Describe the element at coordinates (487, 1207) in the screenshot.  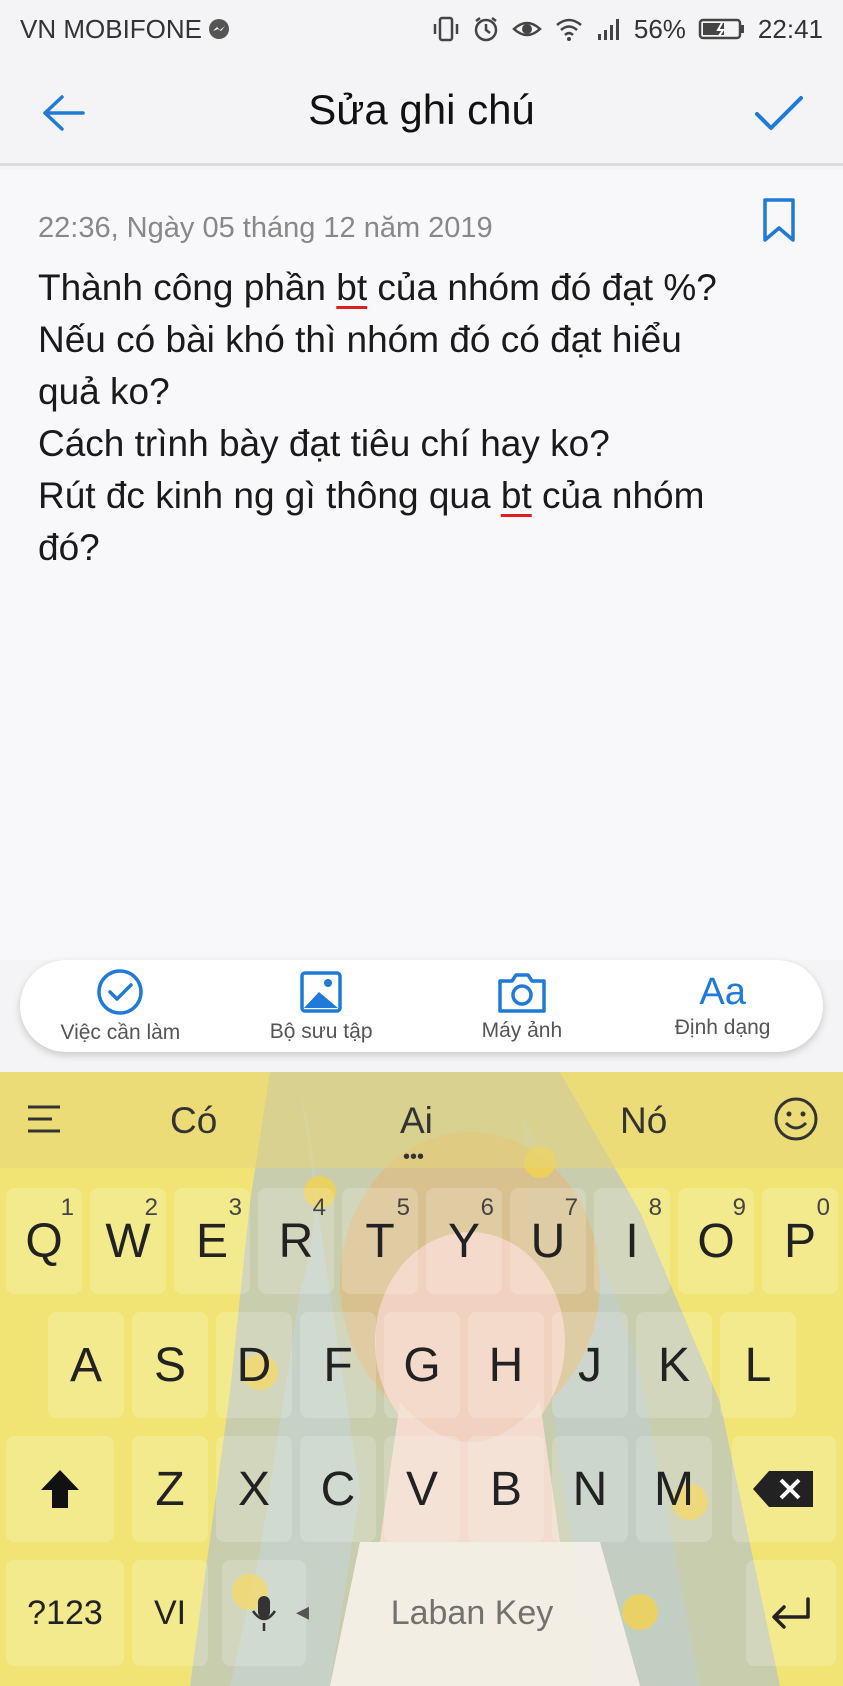
I see `key-hint: 6` at that location.